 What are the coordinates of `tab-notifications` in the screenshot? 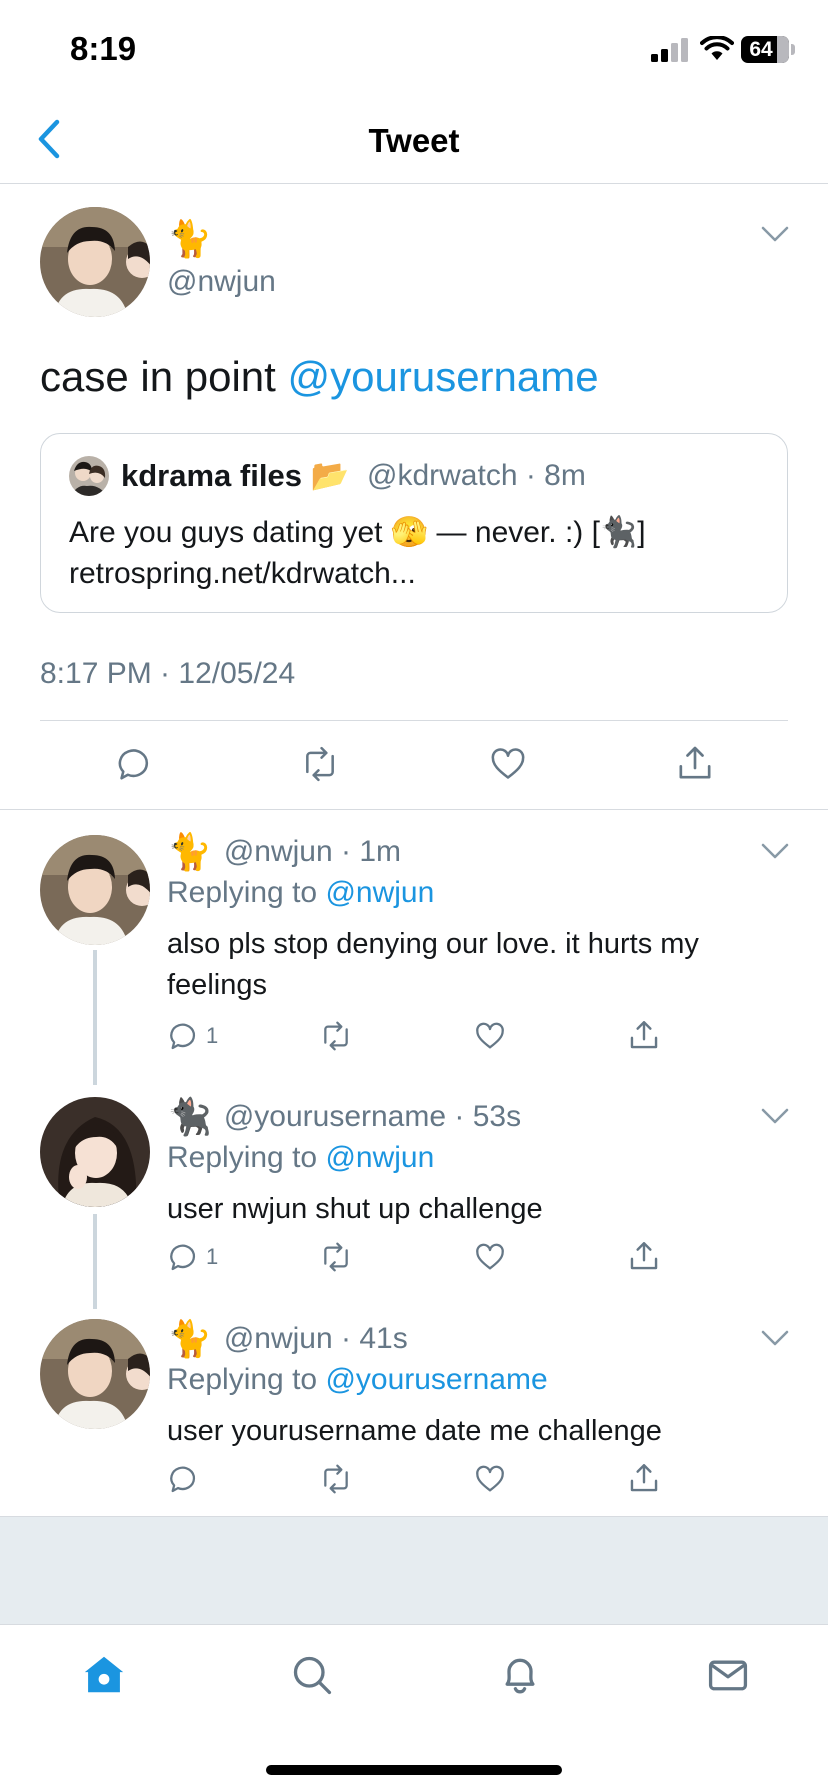 It's located at (520, 1675).